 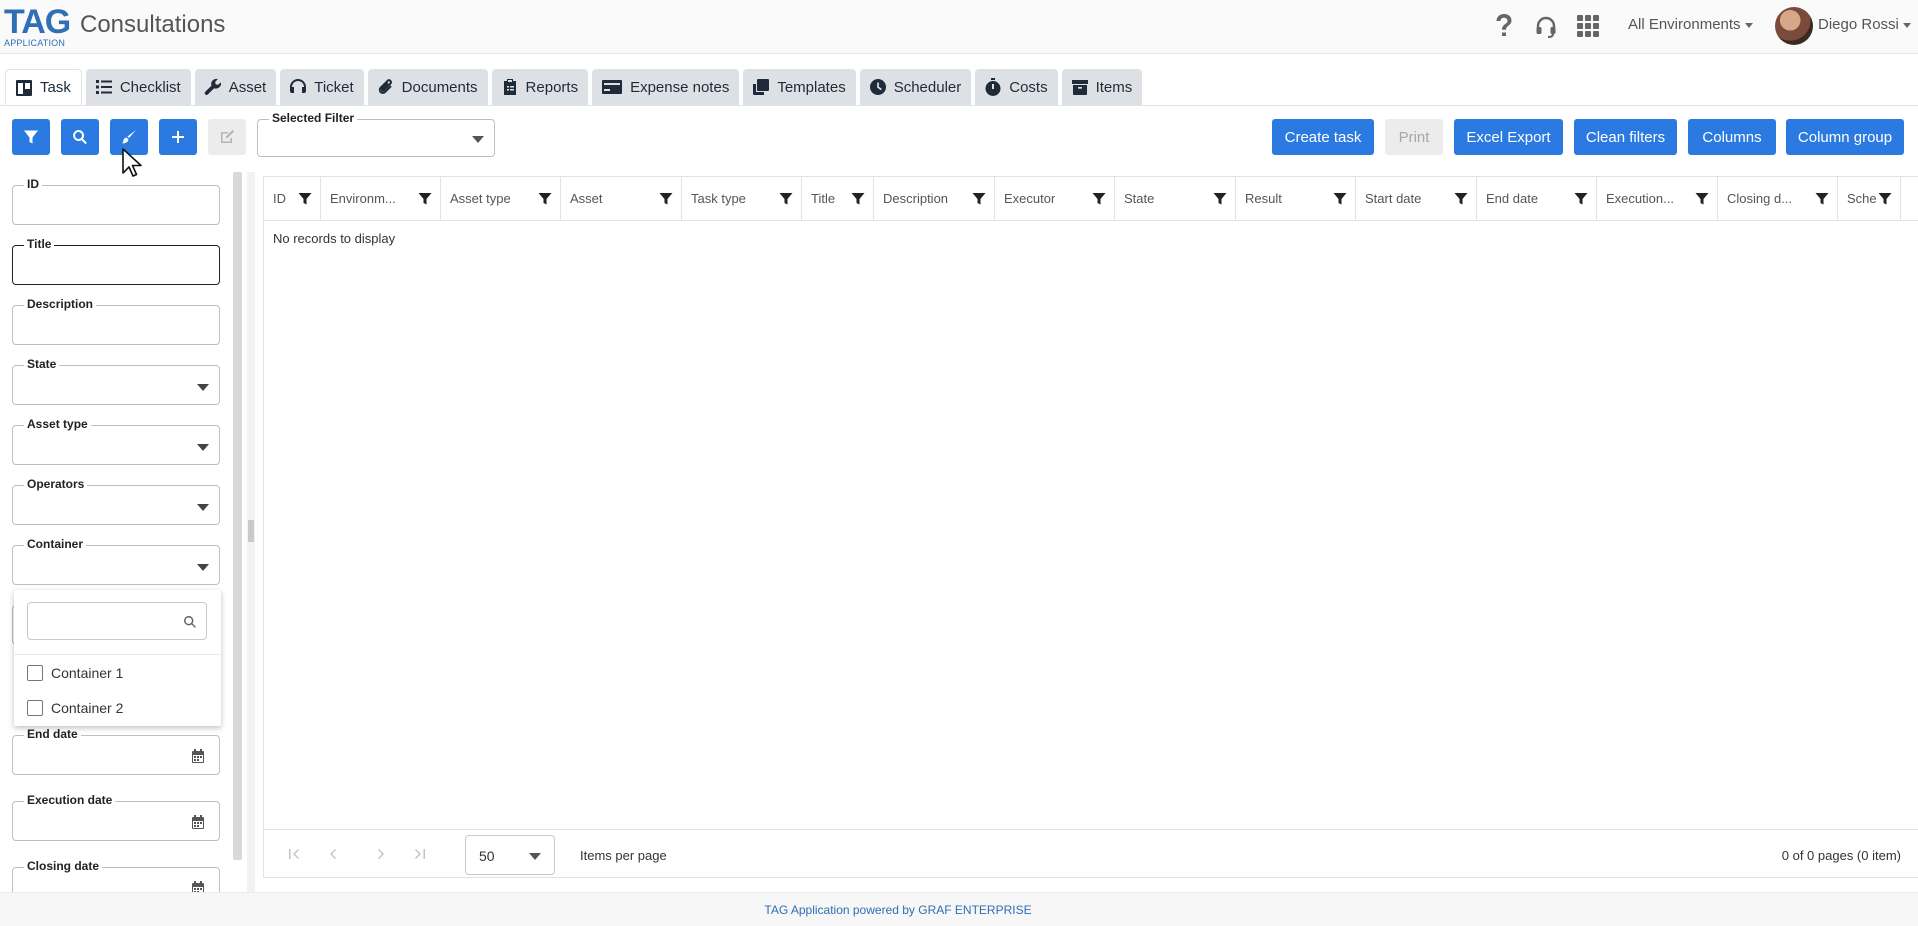 I want to click on tab-templates: Templates, so click(x=799, y=87).